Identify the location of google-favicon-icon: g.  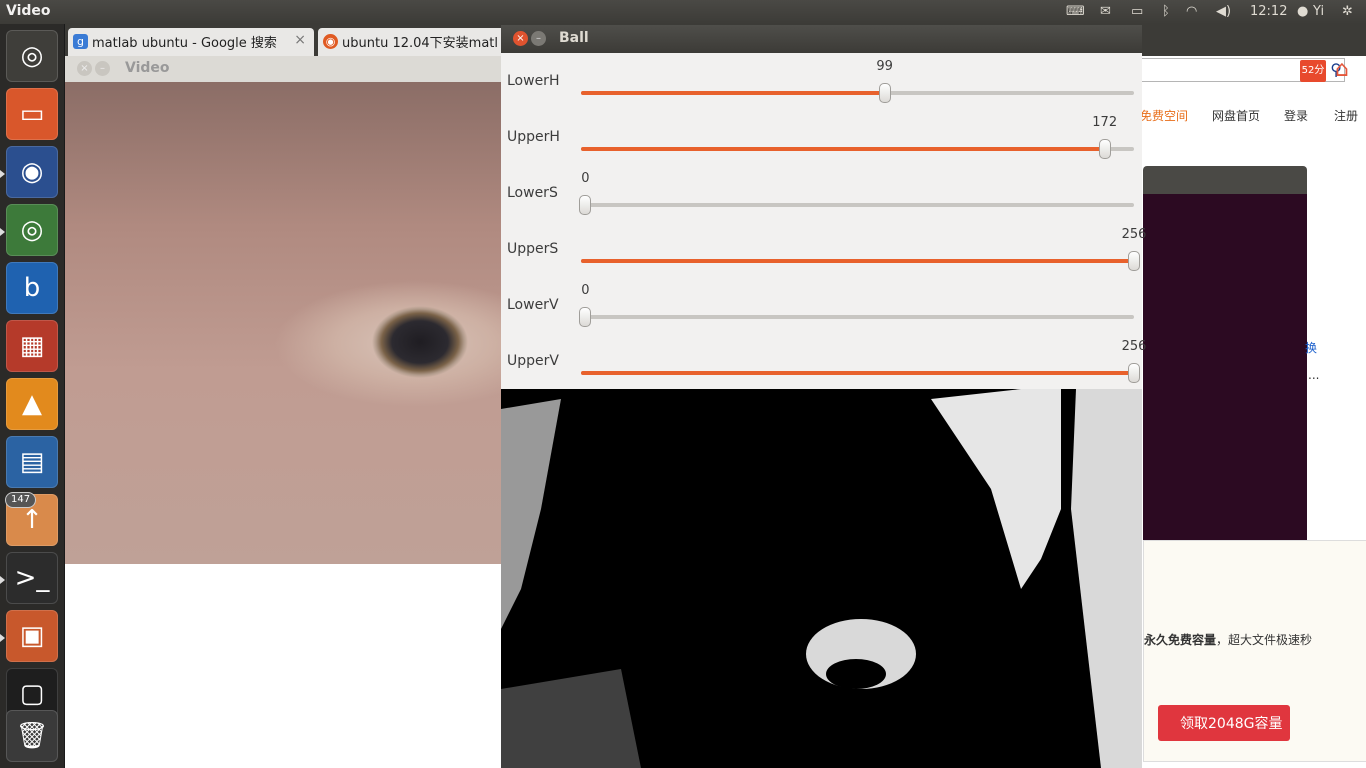
(80, 41).